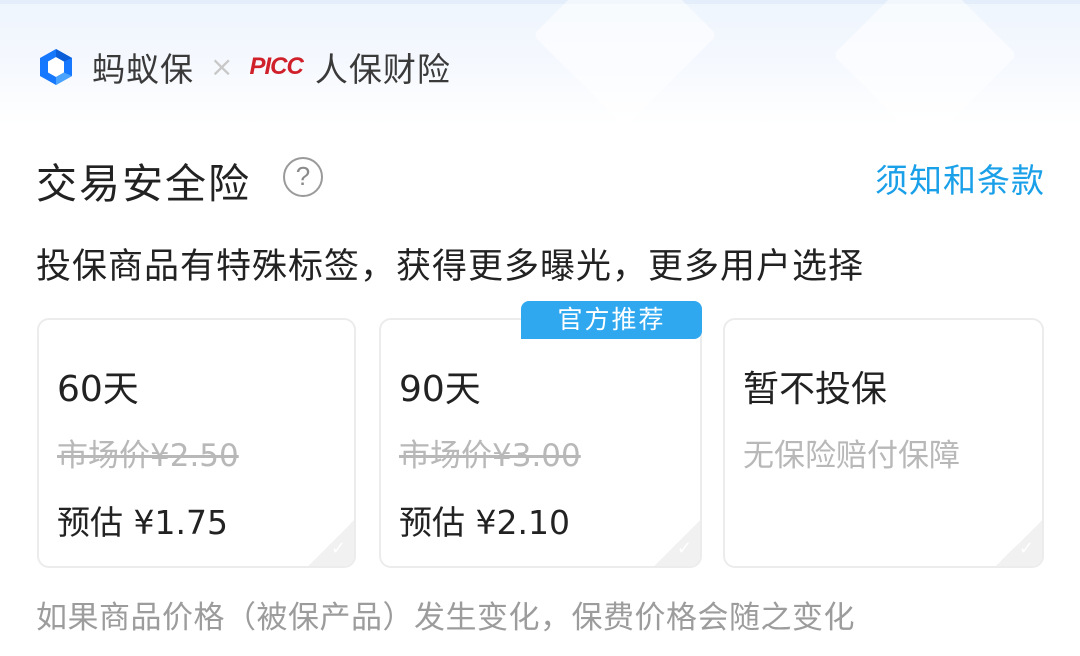 This screenshot has height=656, width=1080. What do you see at coordinates (56, 67) in the screenshot?
I see `ant-insurance-logo-icon` at bounding box center [56, 67].